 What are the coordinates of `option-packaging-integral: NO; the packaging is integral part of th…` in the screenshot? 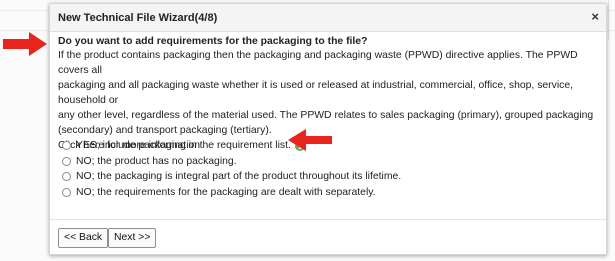 It's located at (231, 176).